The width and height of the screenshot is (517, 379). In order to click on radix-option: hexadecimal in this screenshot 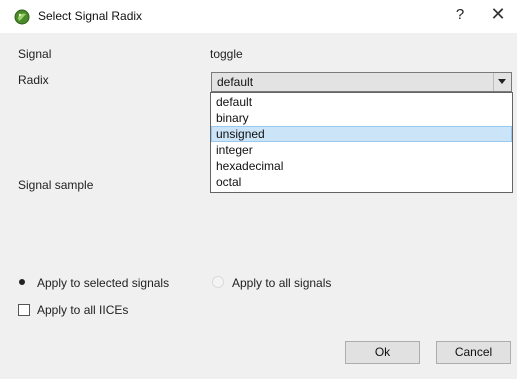, I will do `click(361, 166)`.